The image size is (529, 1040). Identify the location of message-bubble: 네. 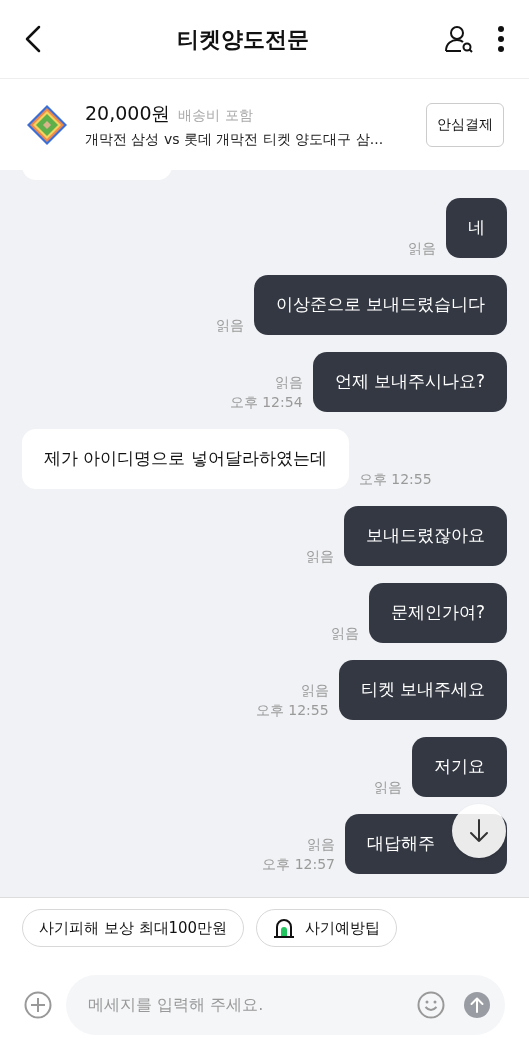
(476, 228).